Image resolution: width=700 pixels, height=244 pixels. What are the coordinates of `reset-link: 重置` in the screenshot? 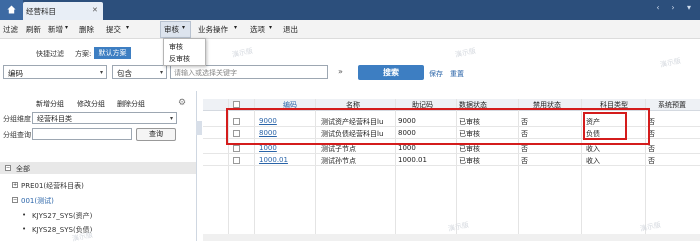 It's located at (457, 74).